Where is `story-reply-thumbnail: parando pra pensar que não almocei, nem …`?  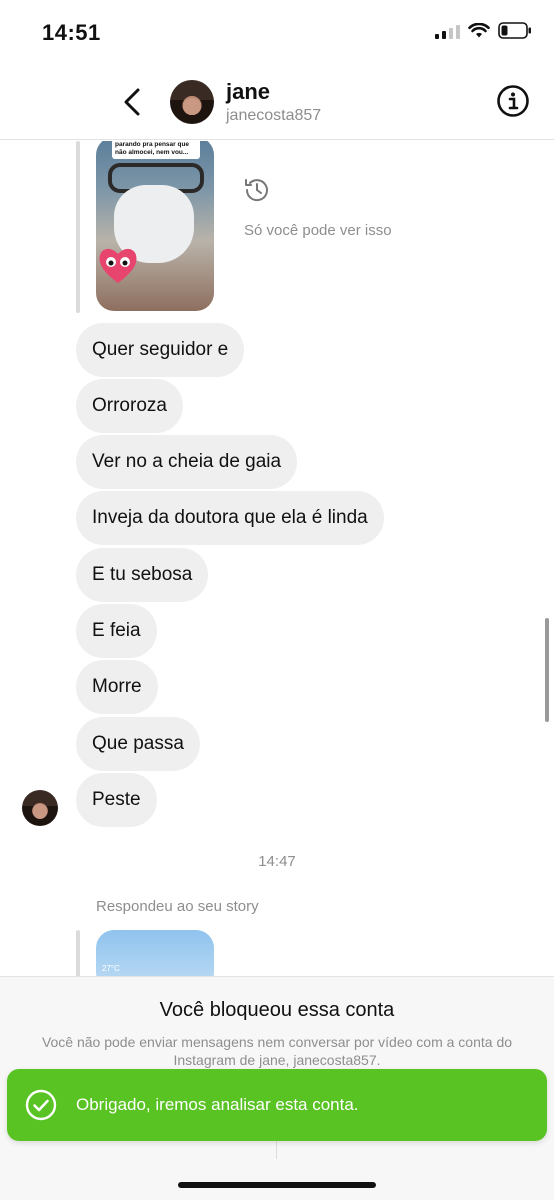
story-reply-thumbnail: parando pra pensar que não almocei, nem … is located at coordinates (155, 226).